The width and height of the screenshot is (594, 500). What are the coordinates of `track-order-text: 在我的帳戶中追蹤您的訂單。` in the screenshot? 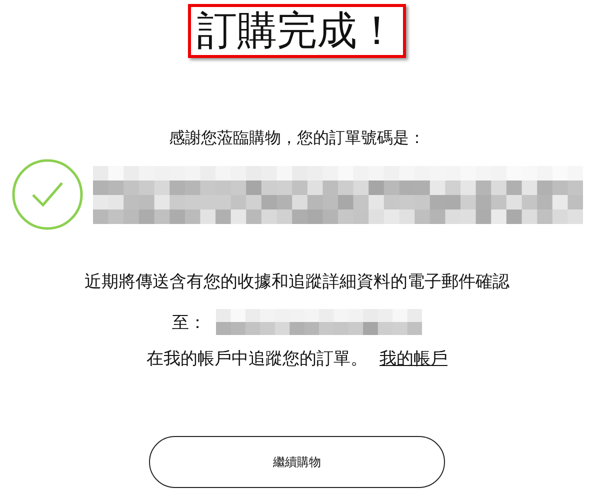 It's located at (257, 359).